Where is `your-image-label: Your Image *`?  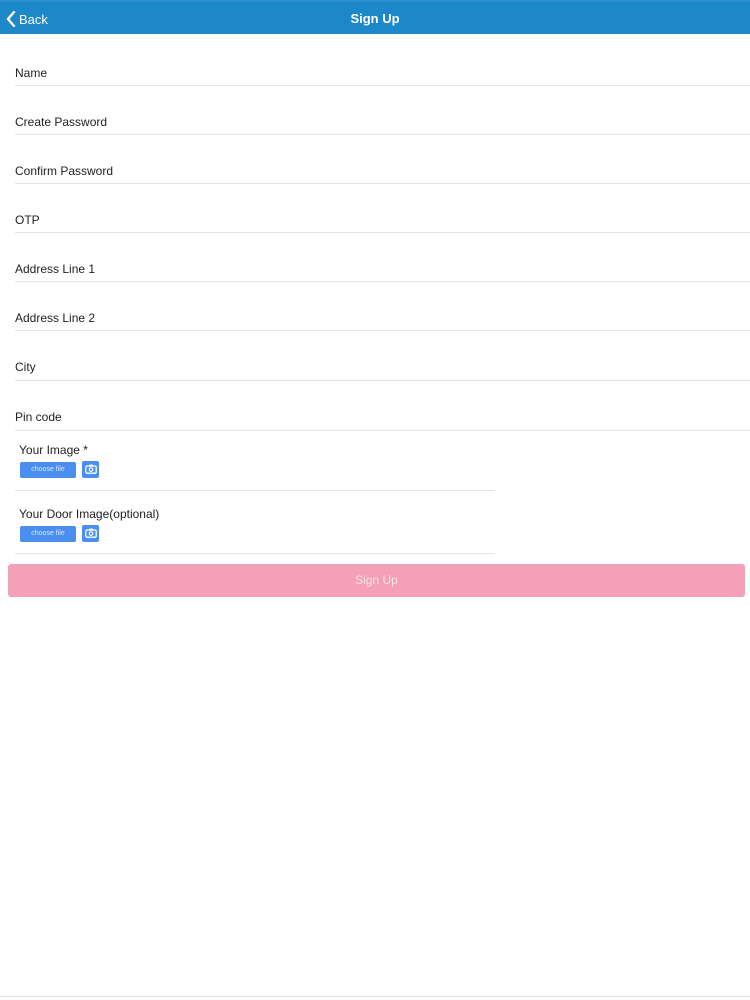
your-image-label: Your Image * is located at coordinates (53, 450).